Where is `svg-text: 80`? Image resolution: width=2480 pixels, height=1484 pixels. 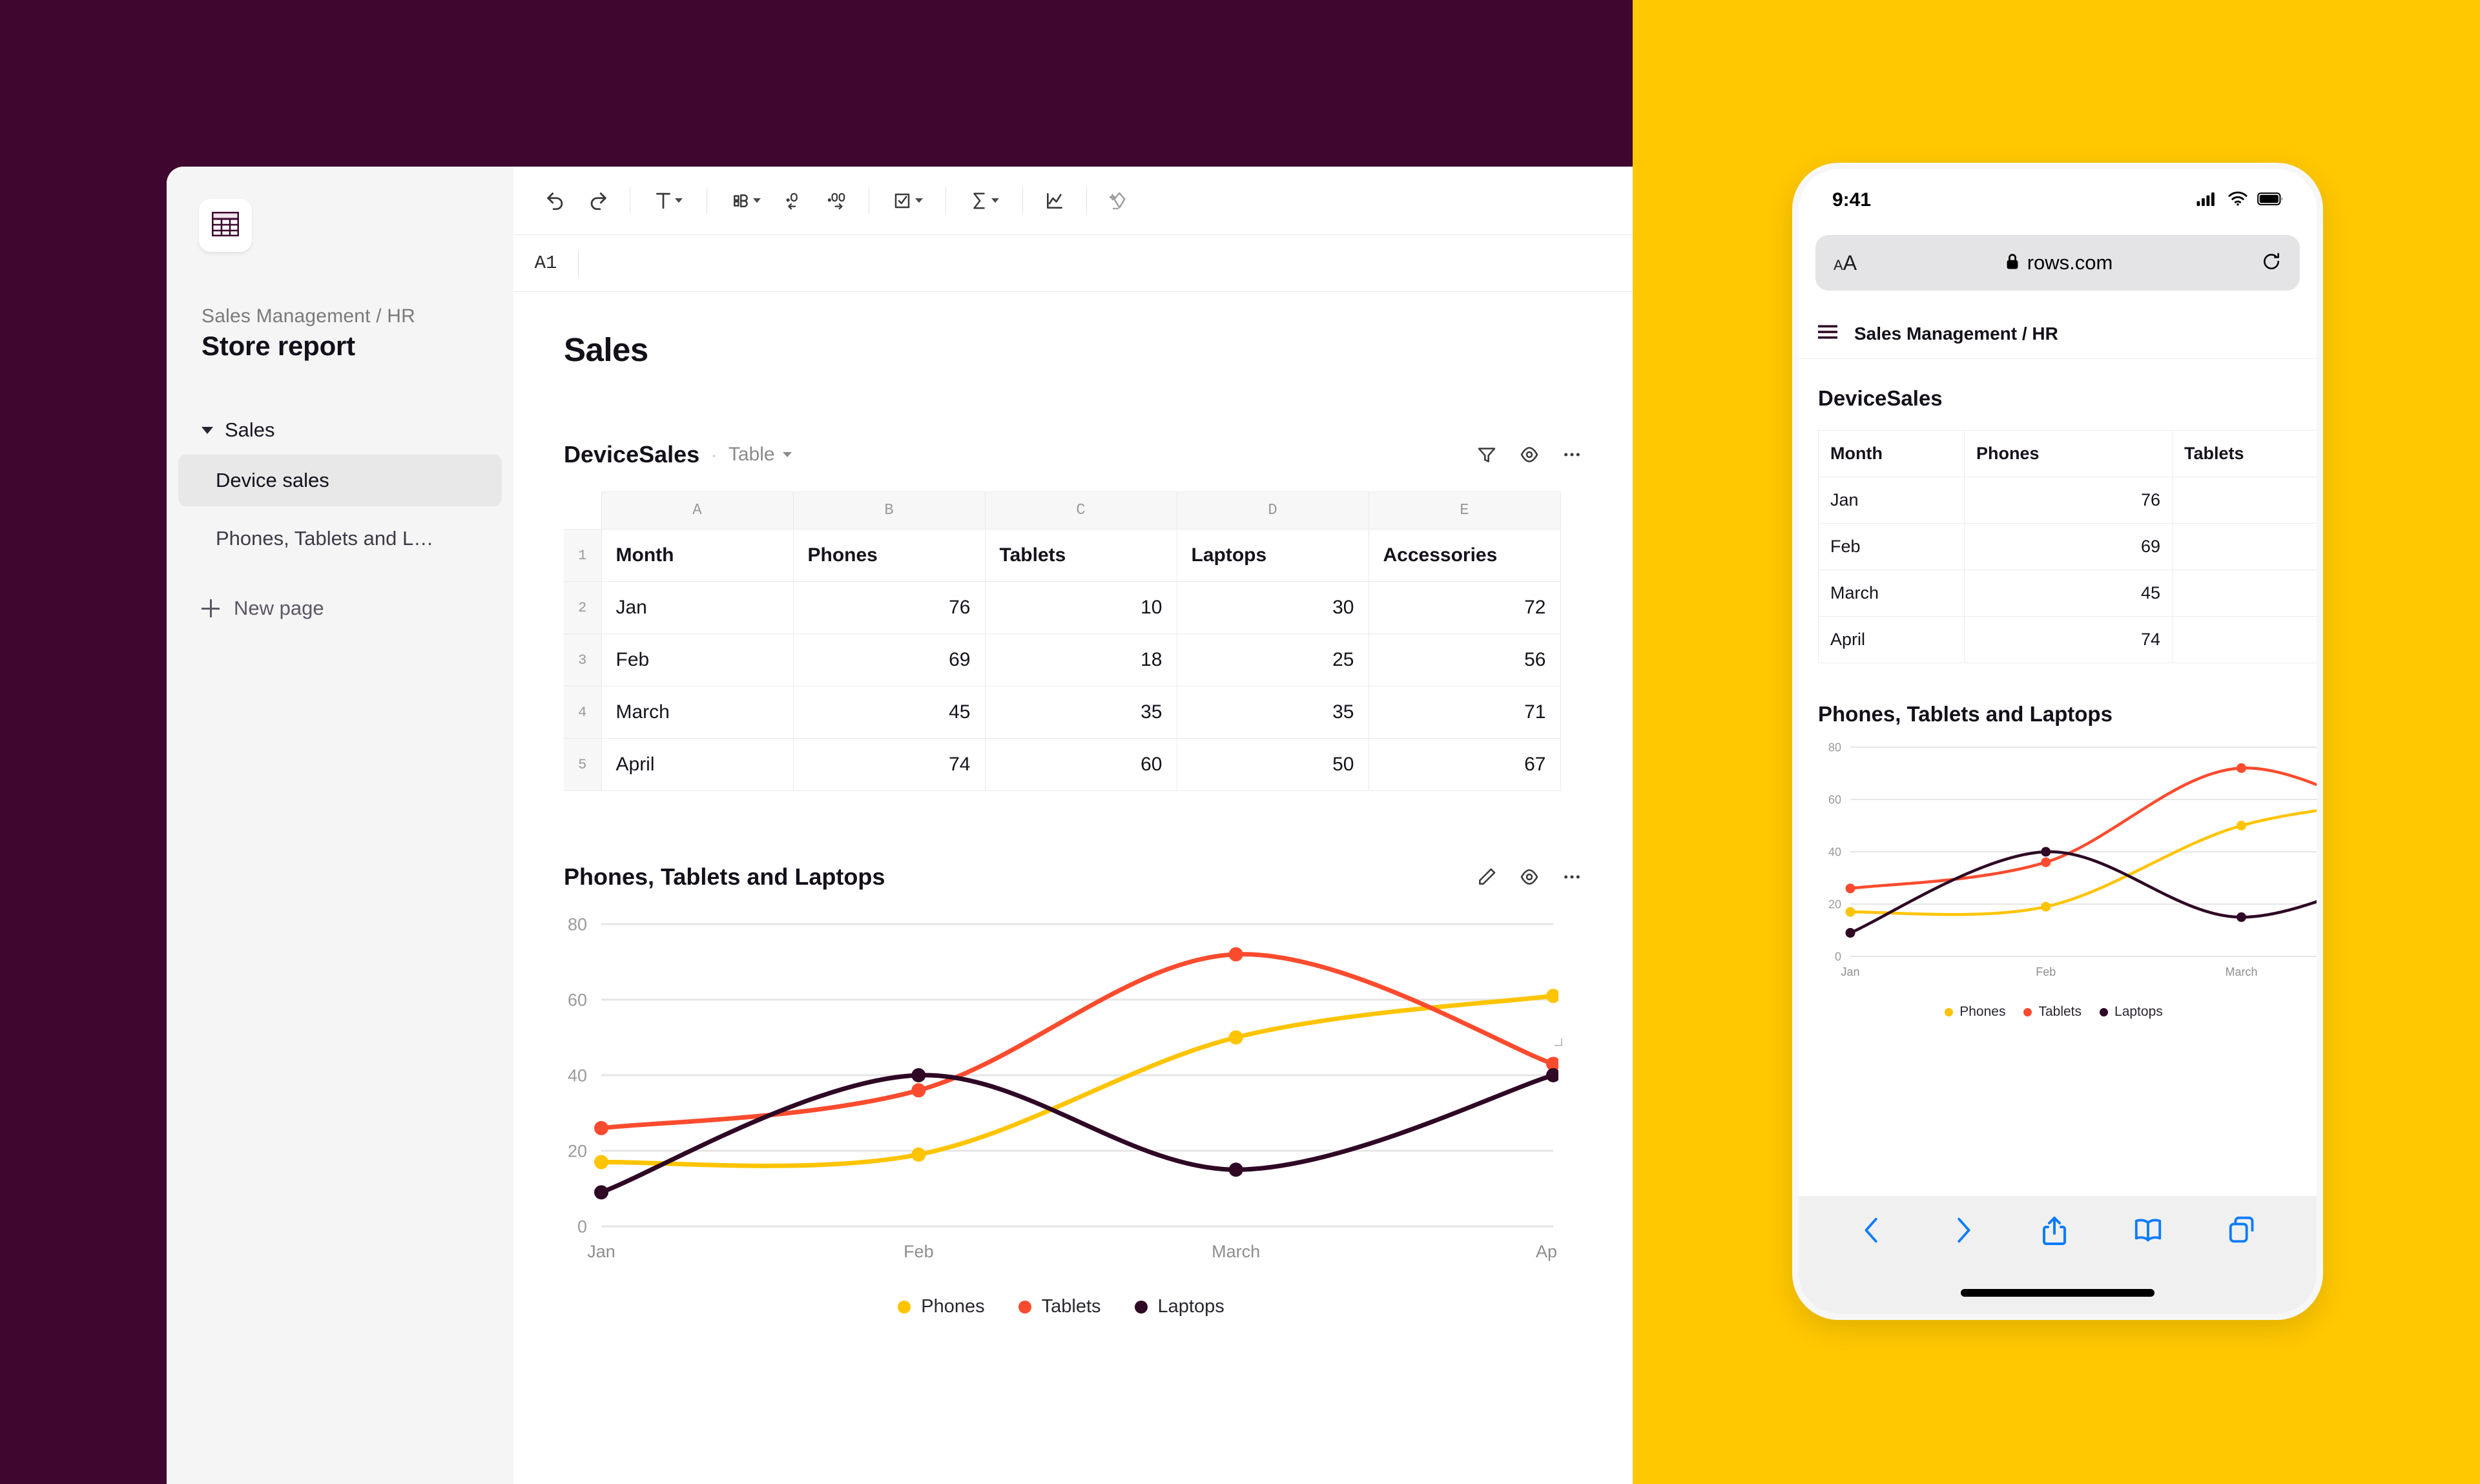
svg-text: 80 is located at coordinates (1834, 747).